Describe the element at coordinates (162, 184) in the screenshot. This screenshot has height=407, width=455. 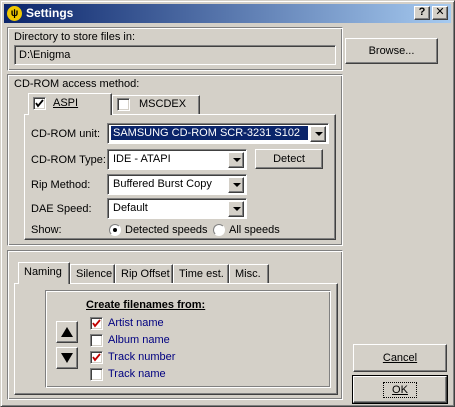
I see `rip-method-value: Buffered Burst Copy` at that location.